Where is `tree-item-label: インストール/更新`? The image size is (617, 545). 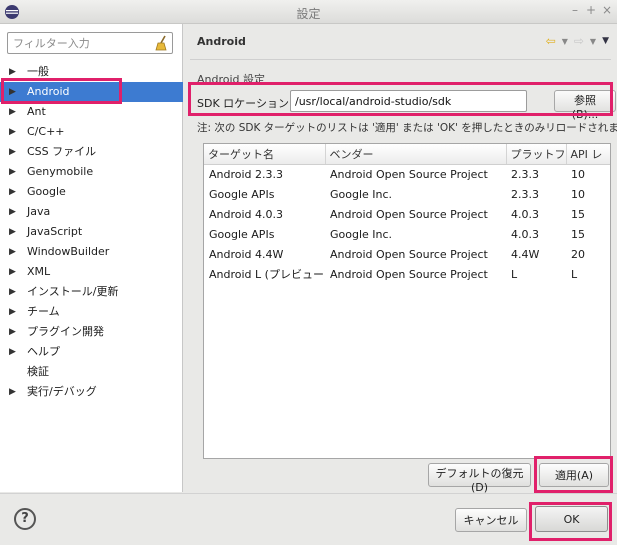
tree-item-label: インストール/更新 is located at coordinates (73, 291).